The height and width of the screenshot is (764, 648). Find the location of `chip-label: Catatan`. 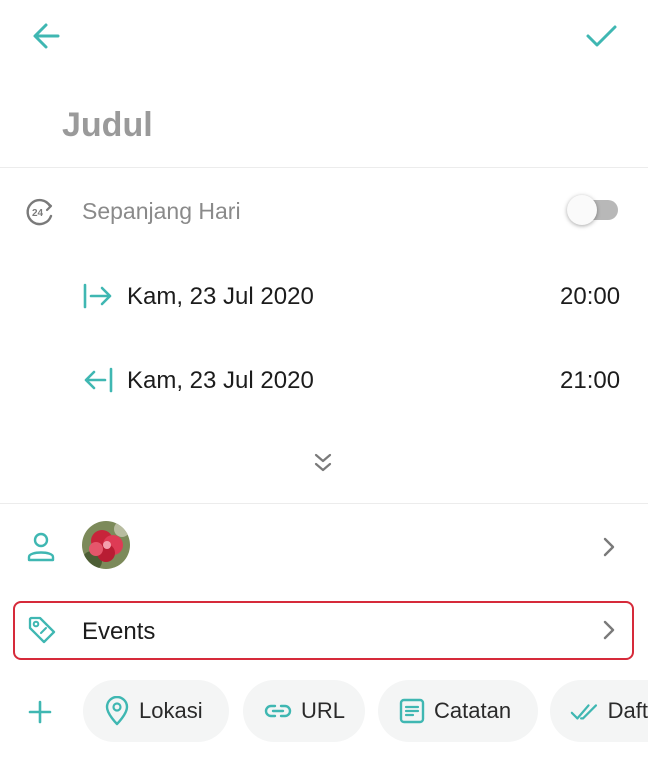

chip-label: Catatan is located at coordinates (473, 710).